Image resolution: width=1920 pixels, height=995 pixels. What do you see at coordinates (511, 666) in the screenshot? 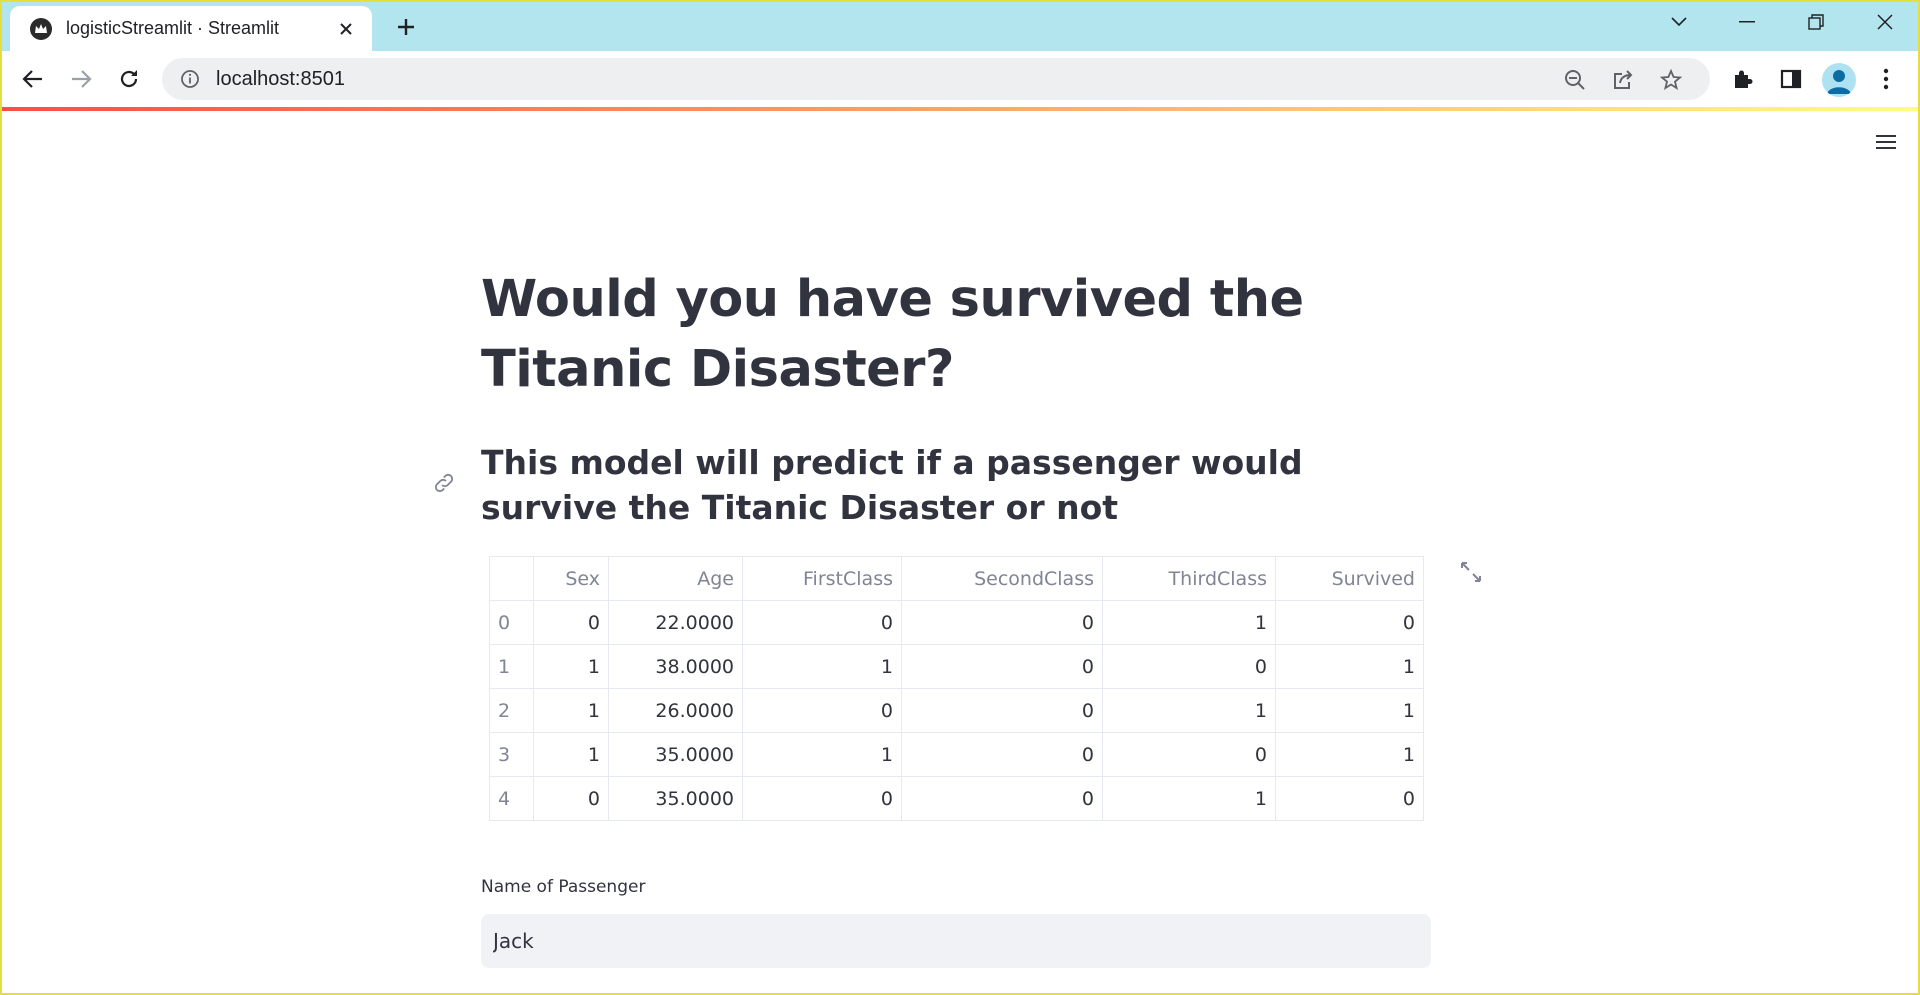
I see `row-index: 1` at bounding box center [511, 666].